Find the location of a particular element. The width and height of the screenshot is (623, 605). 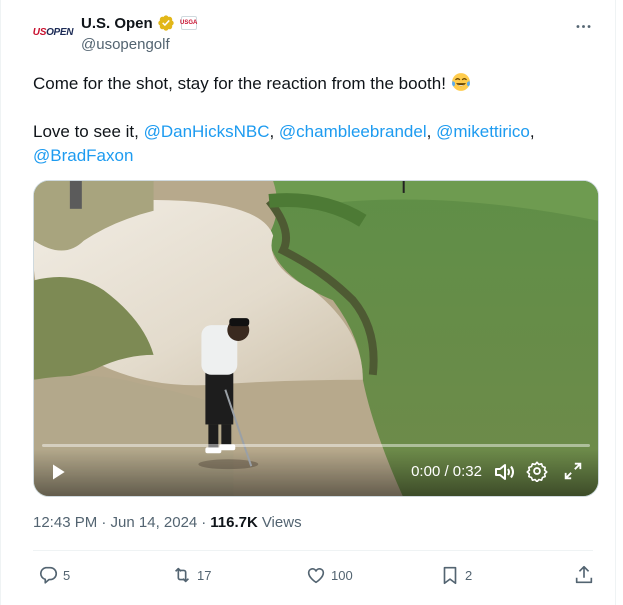

heart-icon is located at coordinates (316, 576).